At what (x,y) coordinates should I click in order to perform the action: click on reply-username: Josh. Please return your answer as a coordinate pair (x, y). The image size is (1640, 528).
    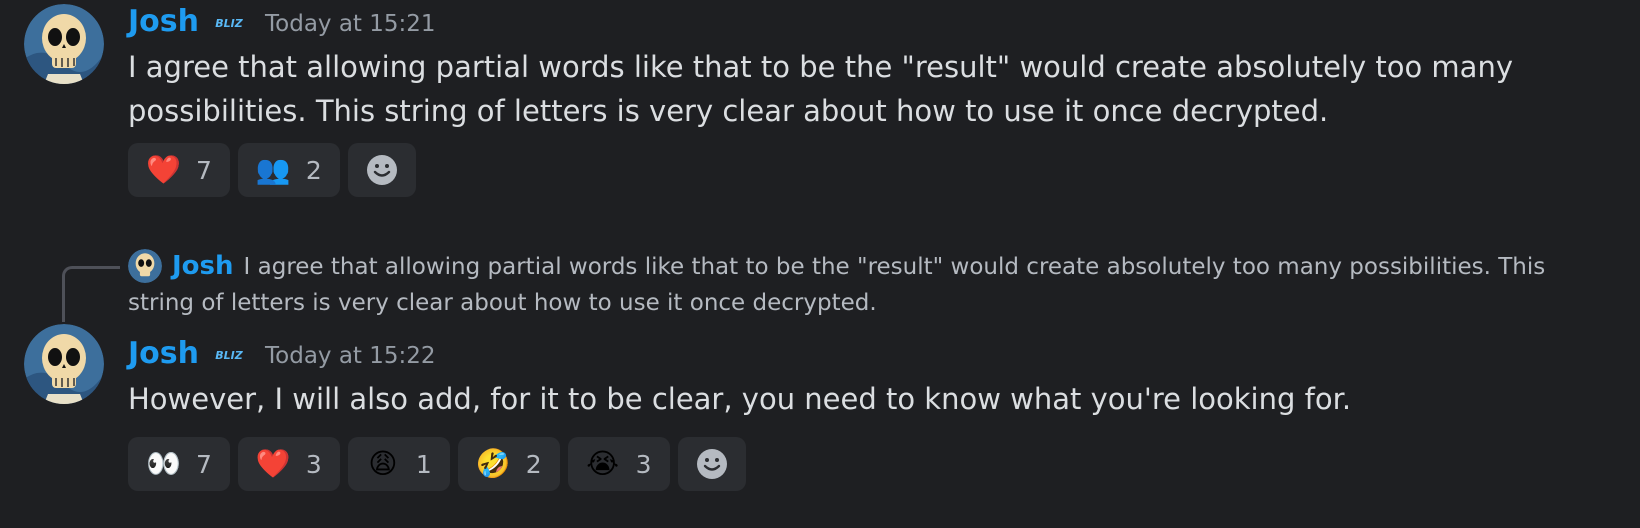
    Looking at the image, I should click on (203, 266).